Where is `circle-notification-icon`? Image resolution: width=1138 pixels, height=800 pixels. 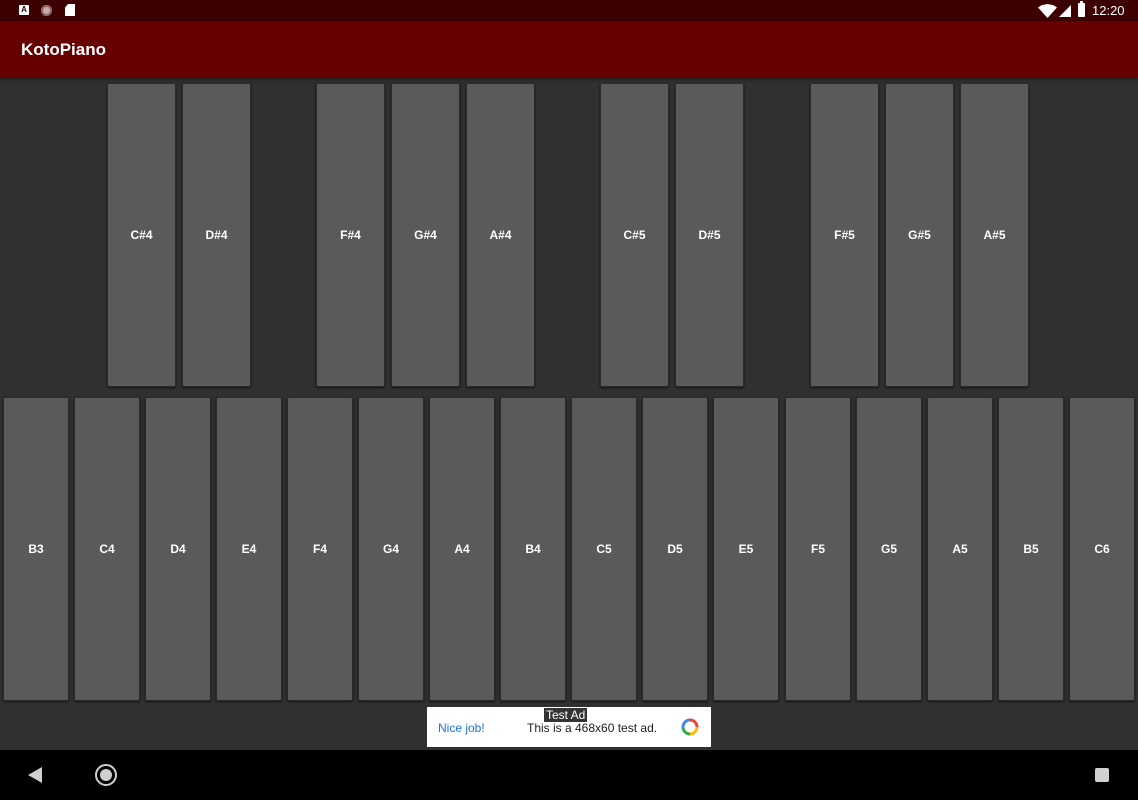
circle-notification-icon is located at coordinates (46, 10).